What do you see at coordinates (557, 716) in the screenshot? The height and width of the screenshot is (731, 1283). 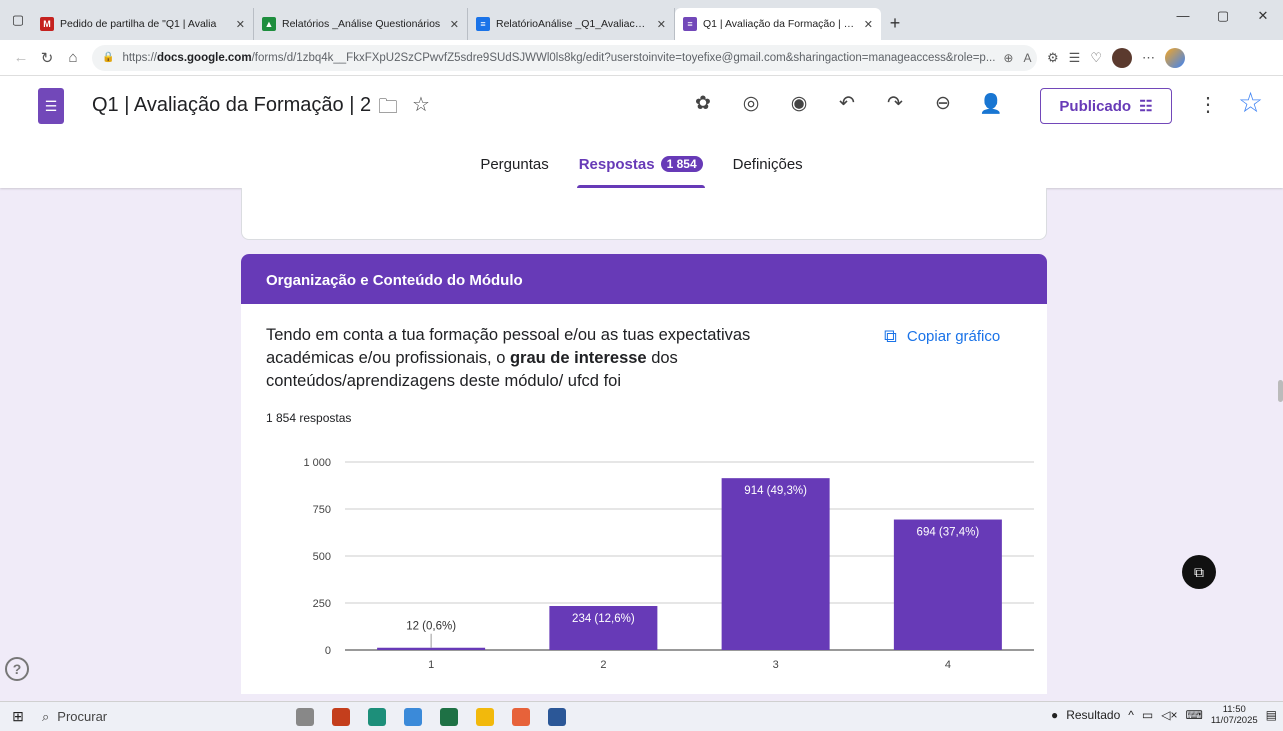 I see `word-icon` at bounding box center [557, 716].